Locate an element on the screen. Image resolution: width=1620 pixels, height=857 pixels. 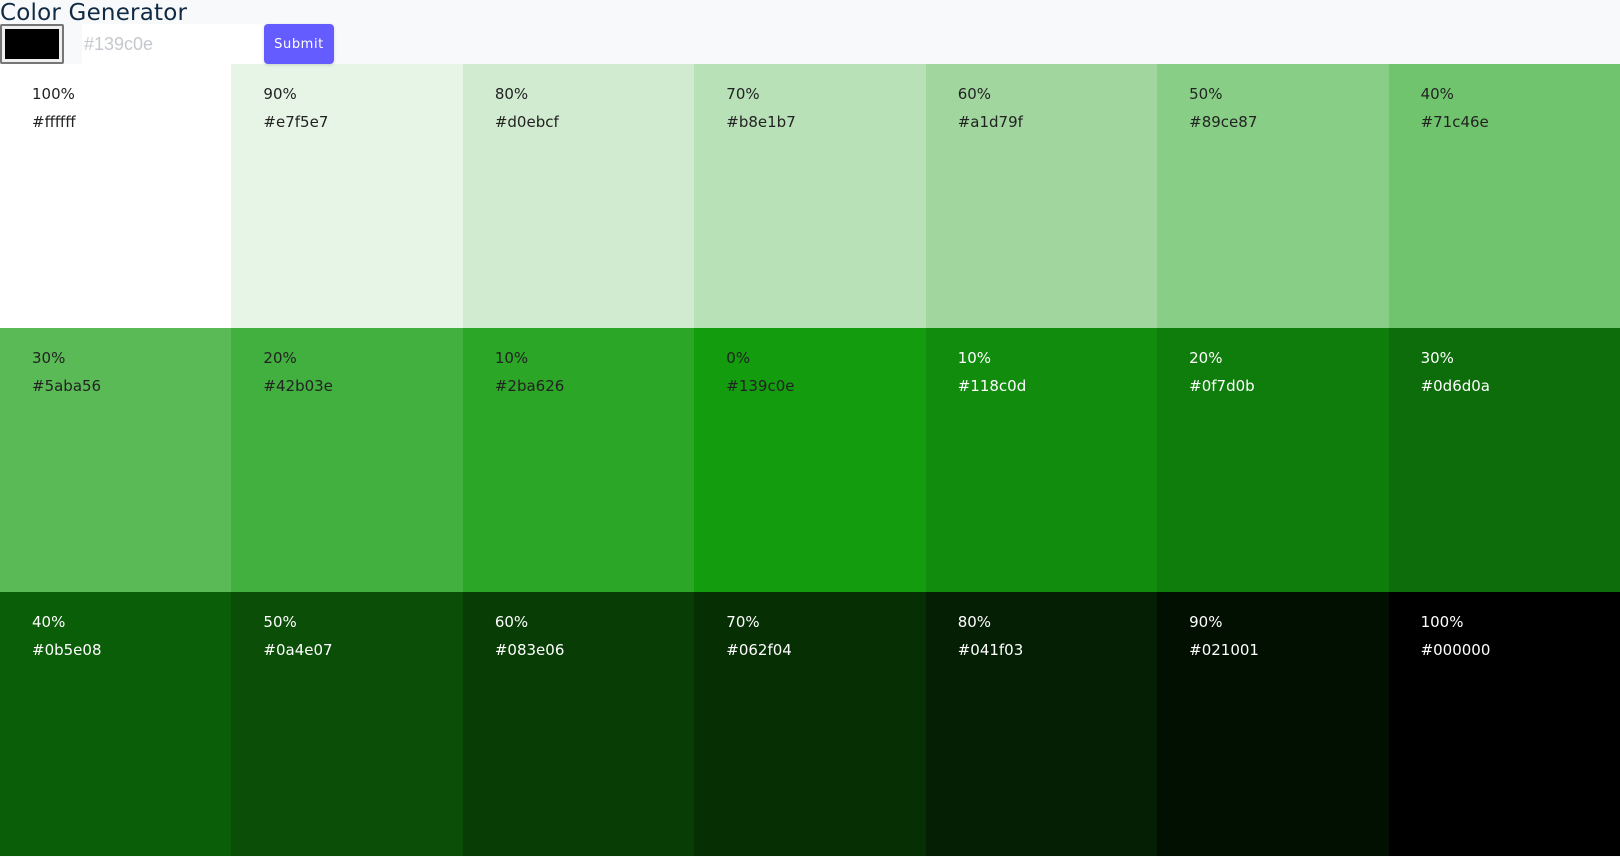
color-tile: 90% #e7f5e7 is located at coordinates (347, 196).